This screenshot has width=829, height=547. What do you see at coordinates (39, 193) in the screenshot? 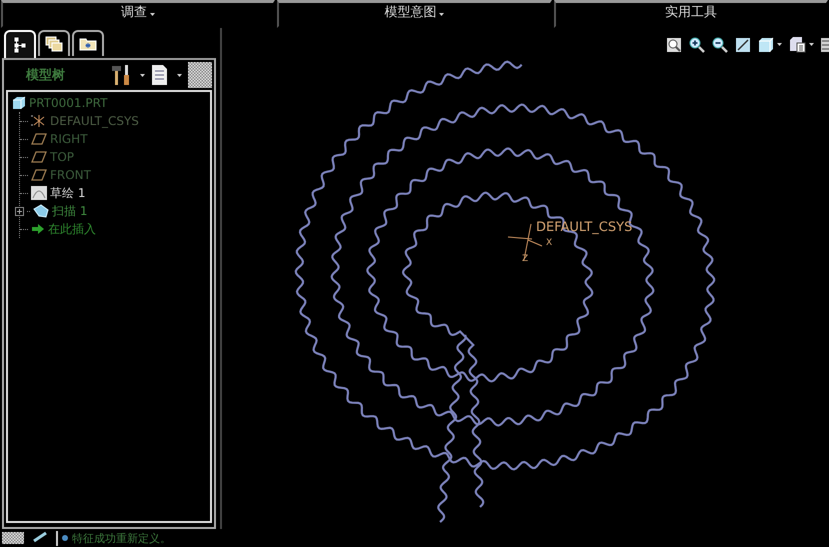
I see `sketch-icon` at bounding box center [39, 193].